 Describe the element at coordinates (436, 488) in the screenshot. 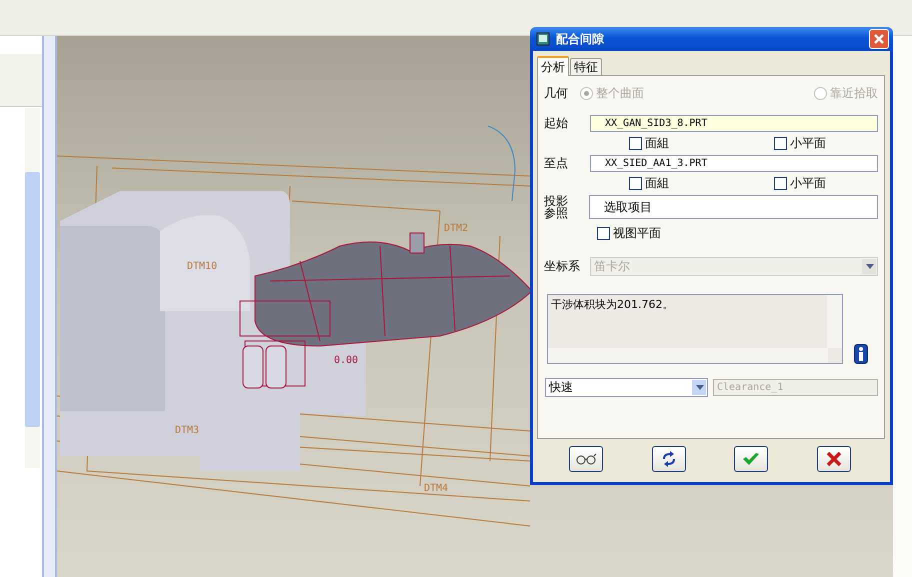

I see `datum-label: DTM4` at that location.